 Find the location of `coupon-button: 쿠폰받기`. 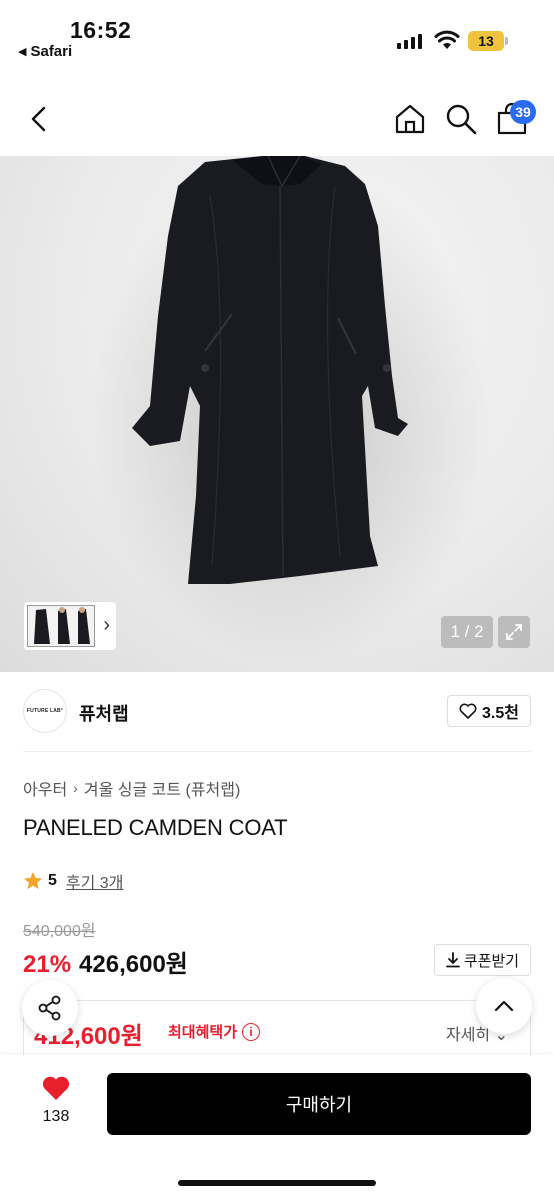

coupon-button: 쿠폰받기 is located at coordinates (482, 960).